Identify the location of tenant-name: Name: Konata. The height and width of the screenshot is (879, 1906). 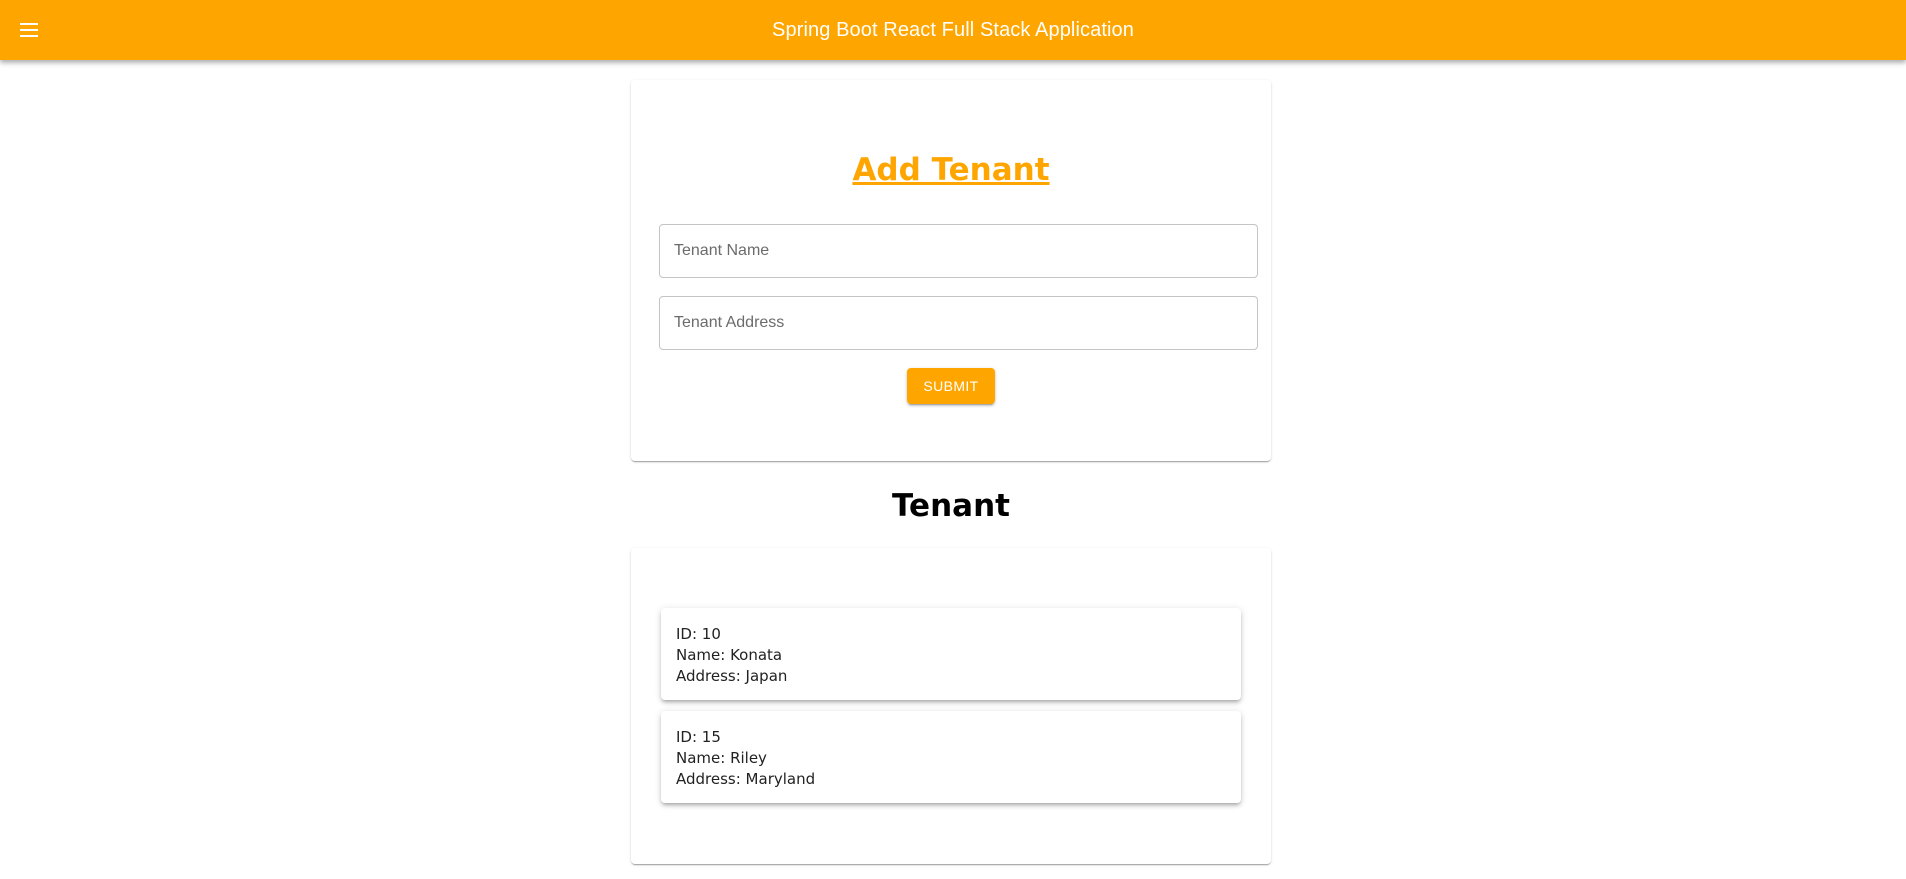
(729, 655).